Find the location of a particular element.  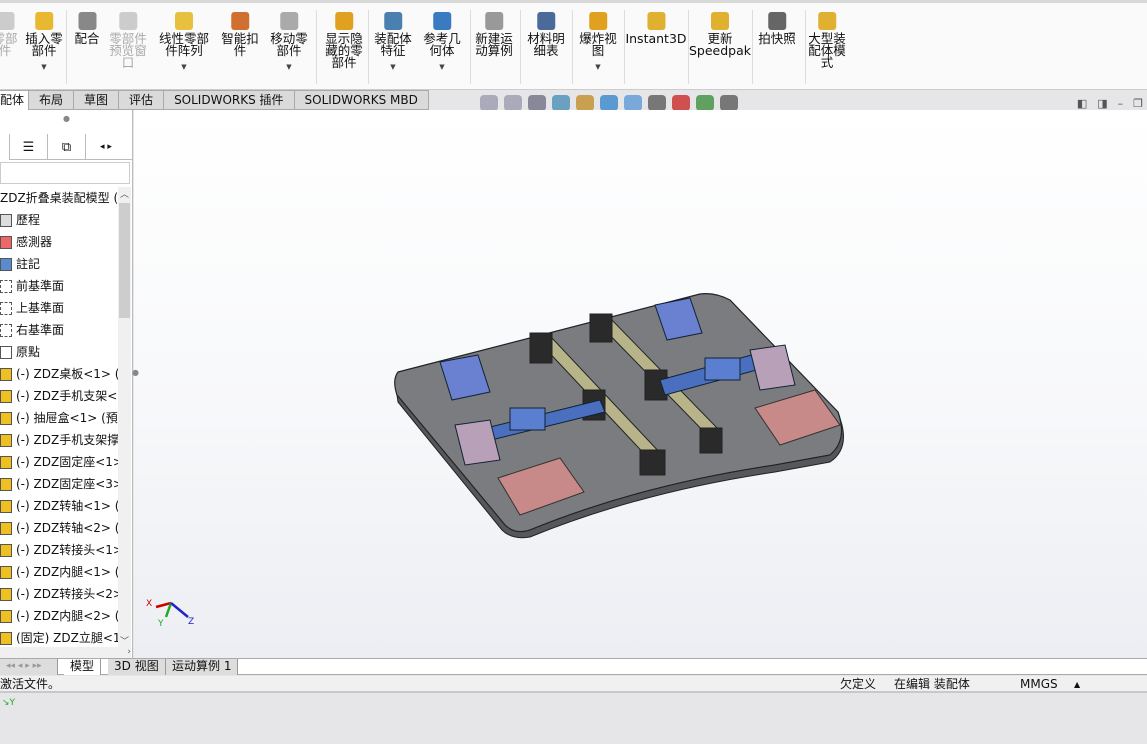

ribbon-button-14: 更新 Speedpak is located at coordinates (720, 34).